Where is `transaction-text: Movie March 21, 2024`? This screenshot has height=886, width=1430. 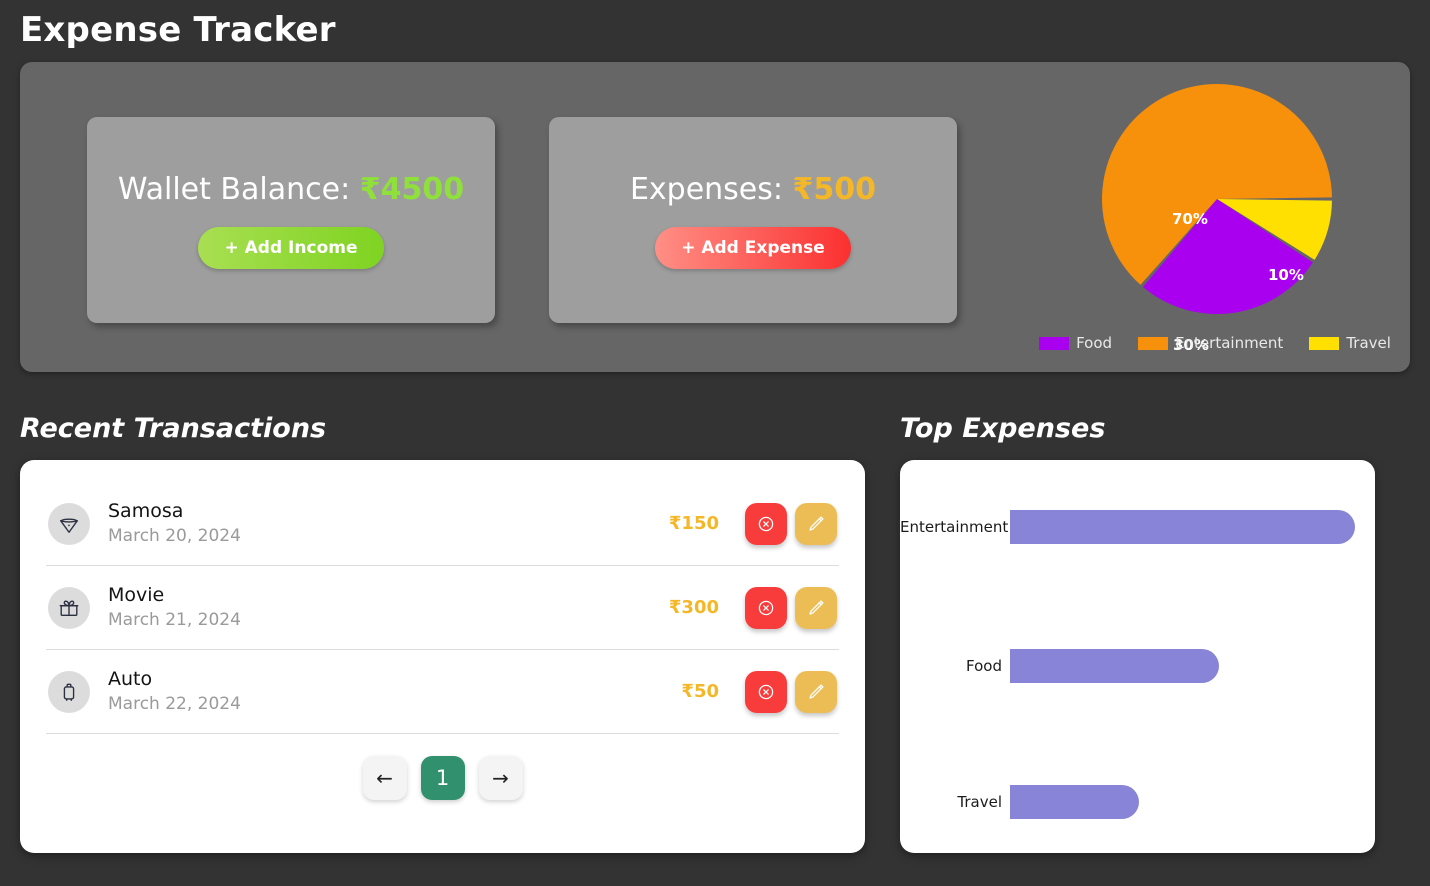 transaction-text: Movie March 21, 2024 is located at coordinates (388, 607).